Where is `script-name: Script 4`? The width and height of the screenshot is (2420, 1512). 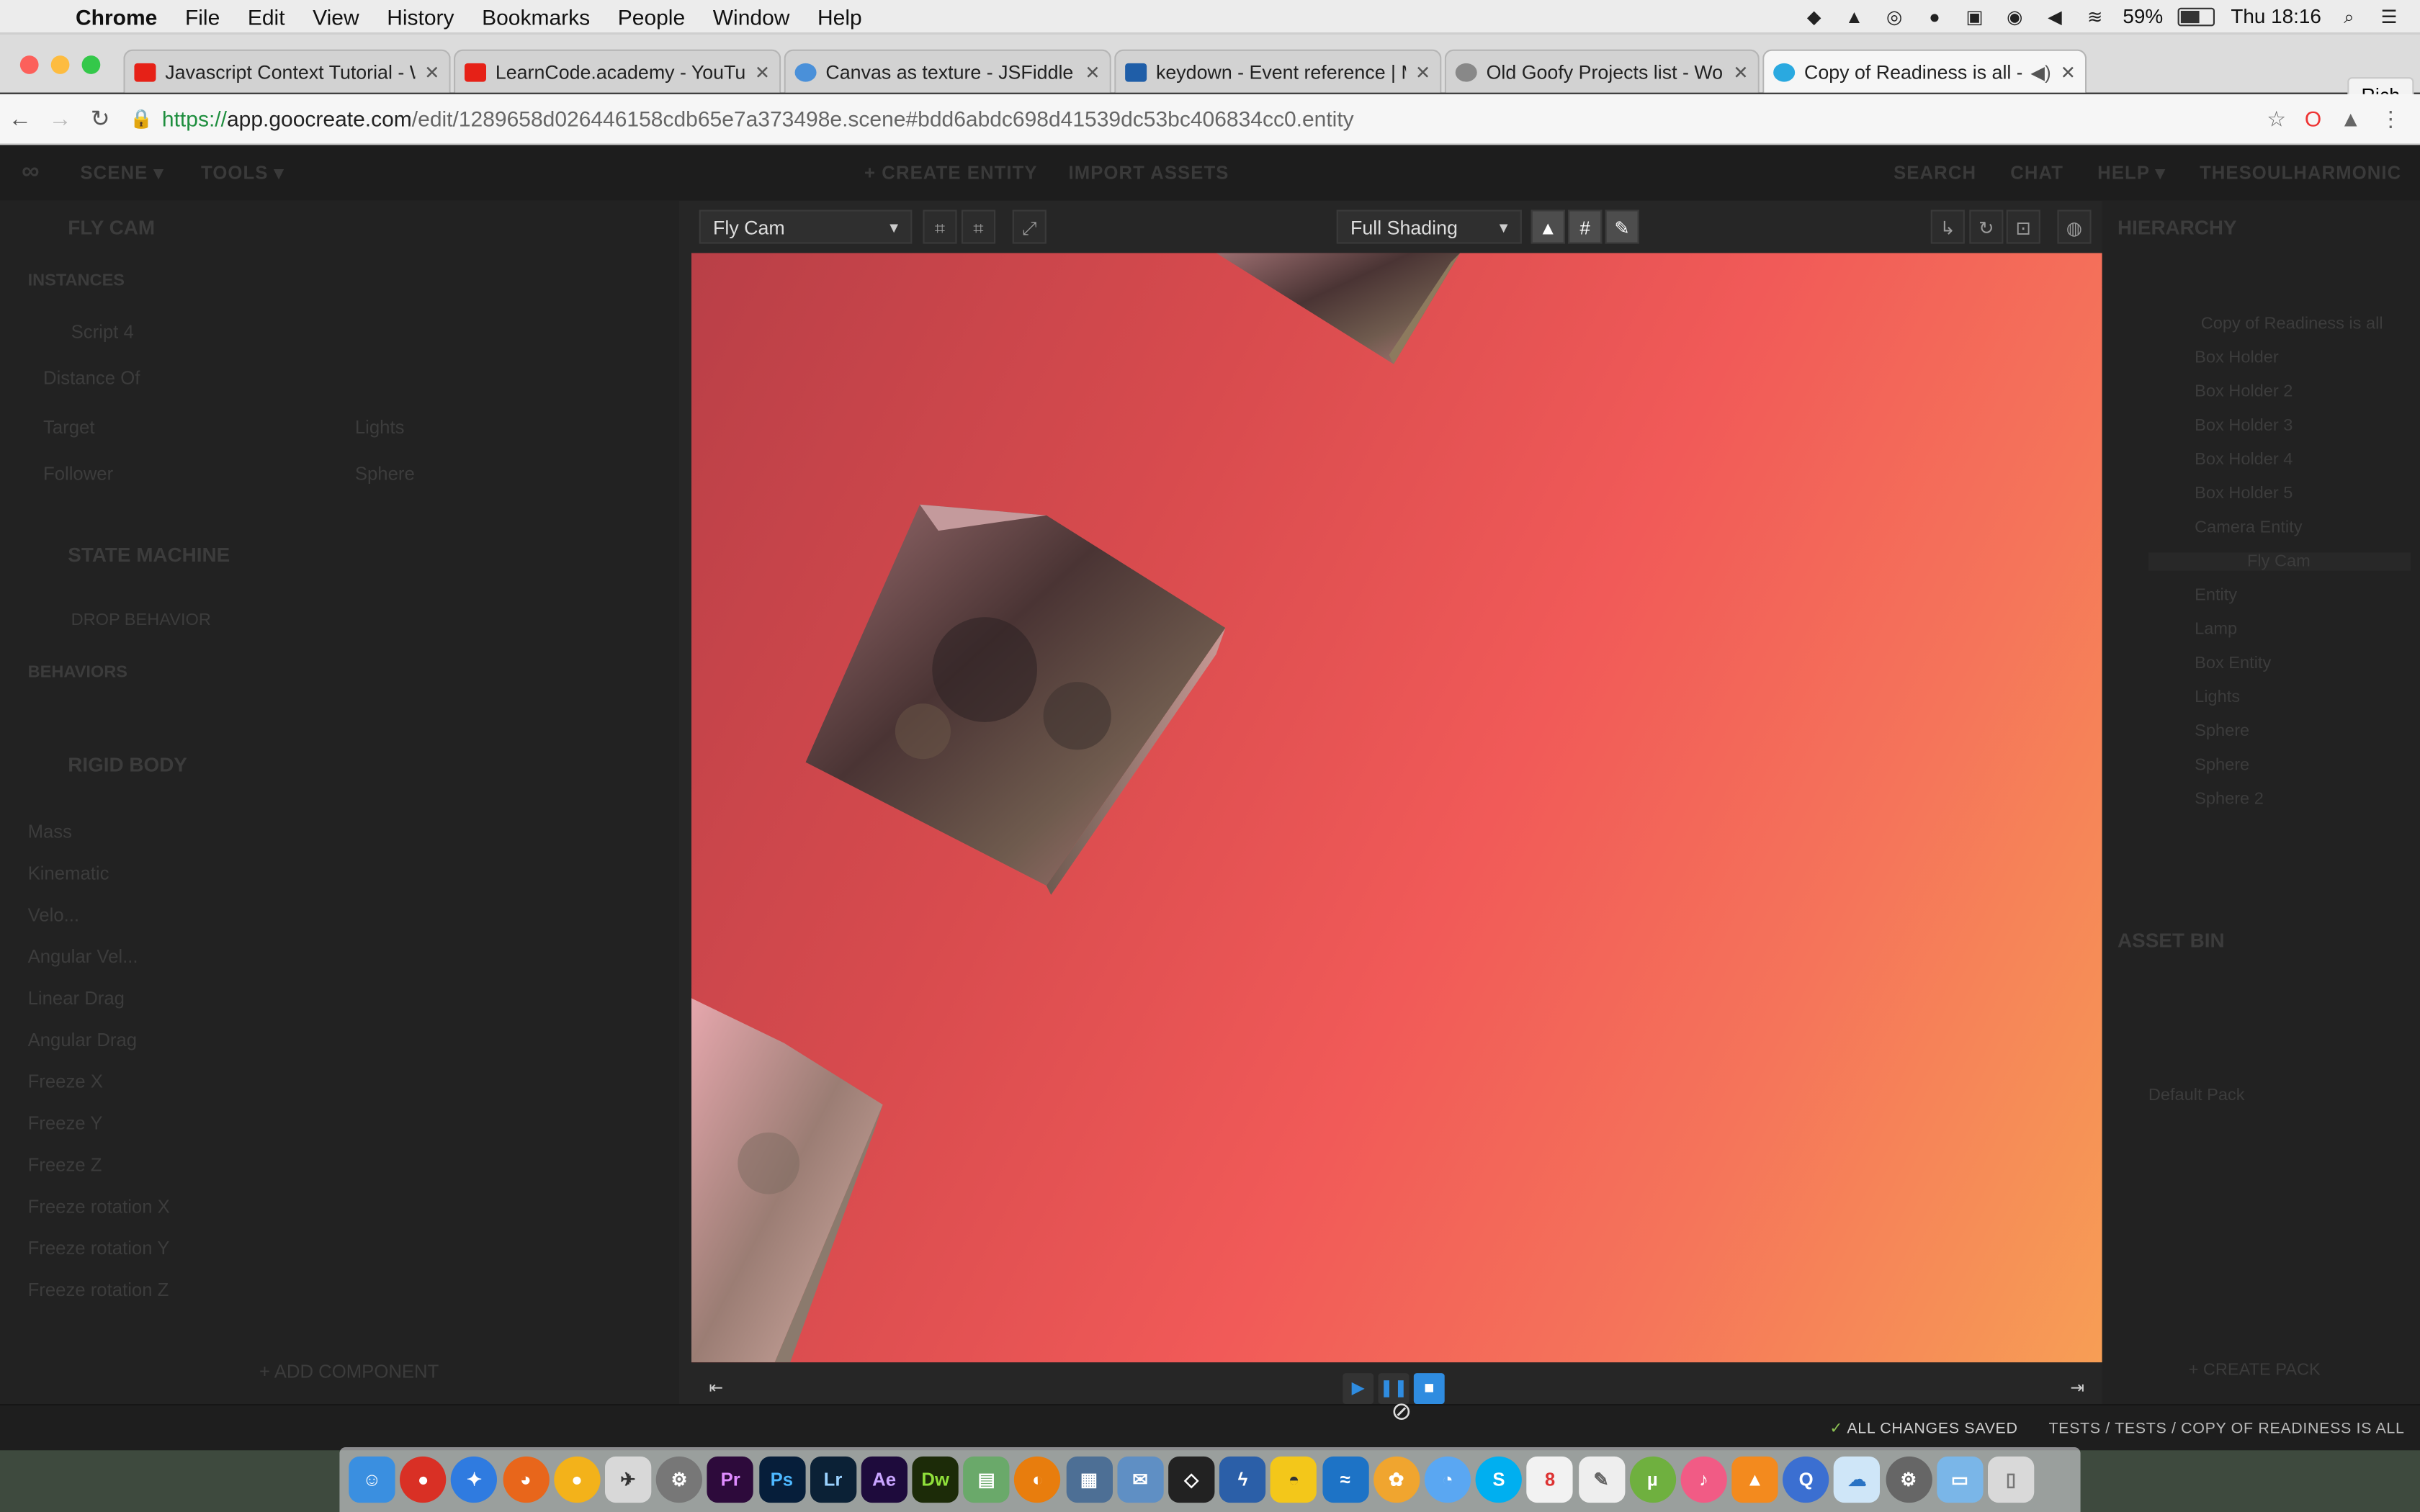
script-name: Script 4 is located at coordinates (102, 332).